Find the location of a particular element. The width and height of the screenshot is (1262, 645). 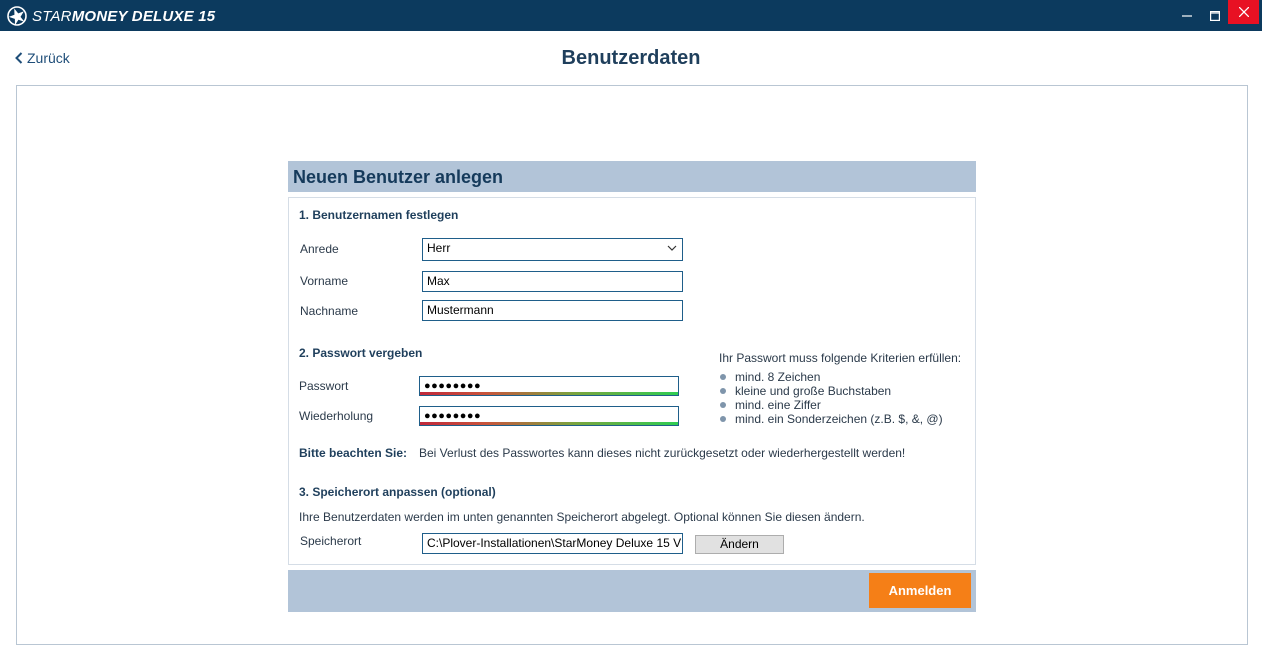

close-button is located at coordinates (1243, 12).